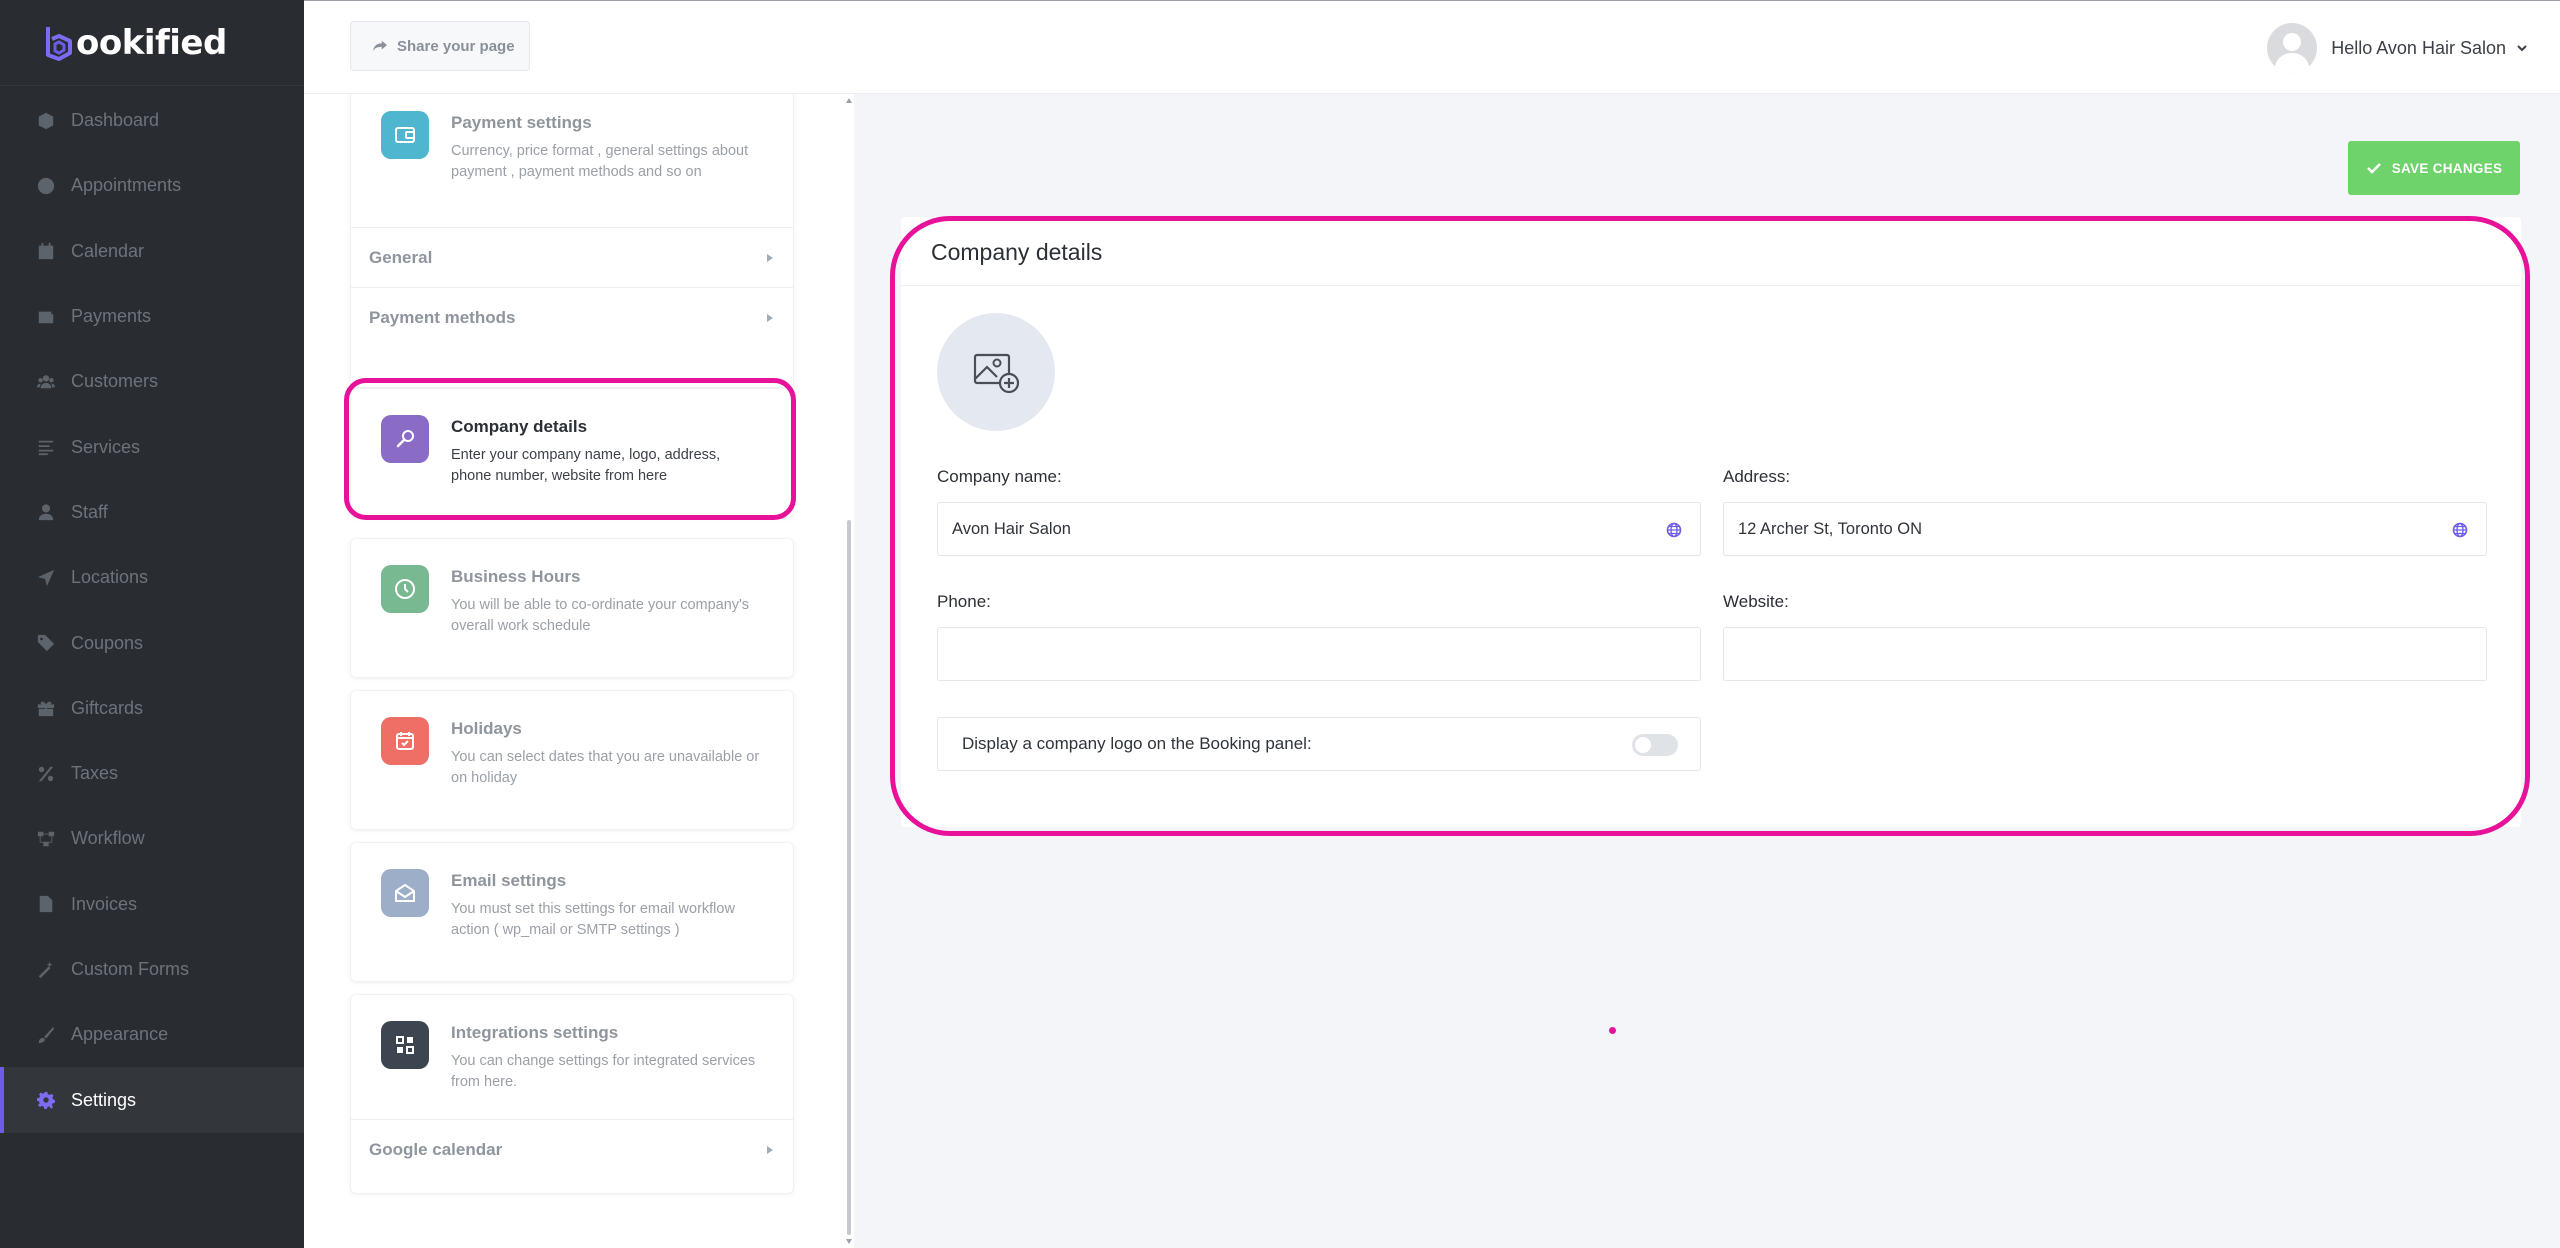 This screenshot has width=2560, height=1248. What do you see at coordinates (108, 250) in the screenshot?
I see `sidebar-item-label: Calendar` at bounding box center [108, 250].